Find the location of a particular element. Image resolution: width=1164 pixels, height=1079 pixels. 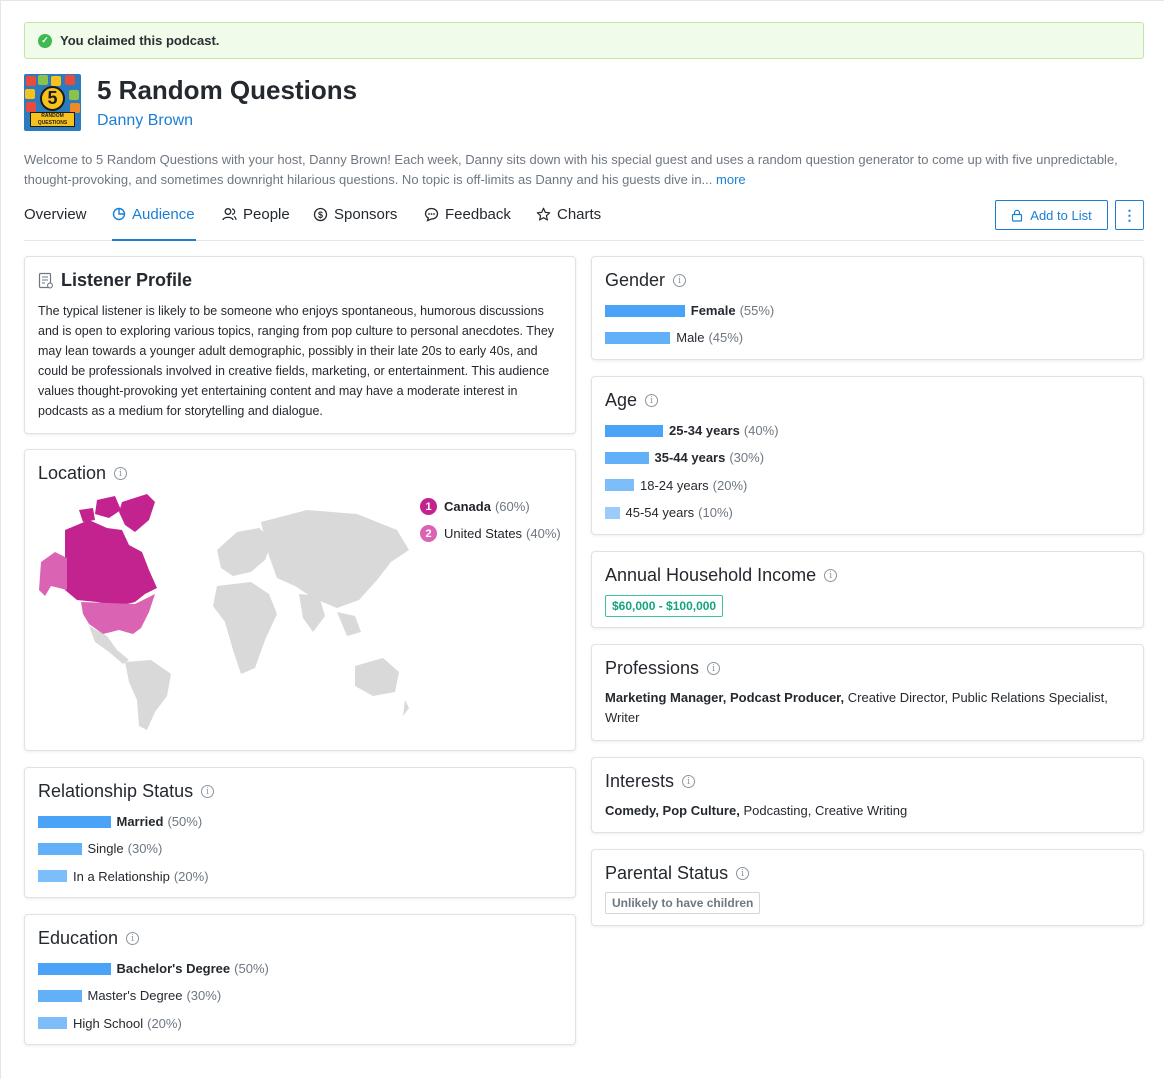

location-name: United States is located at coordinates (483, 533).